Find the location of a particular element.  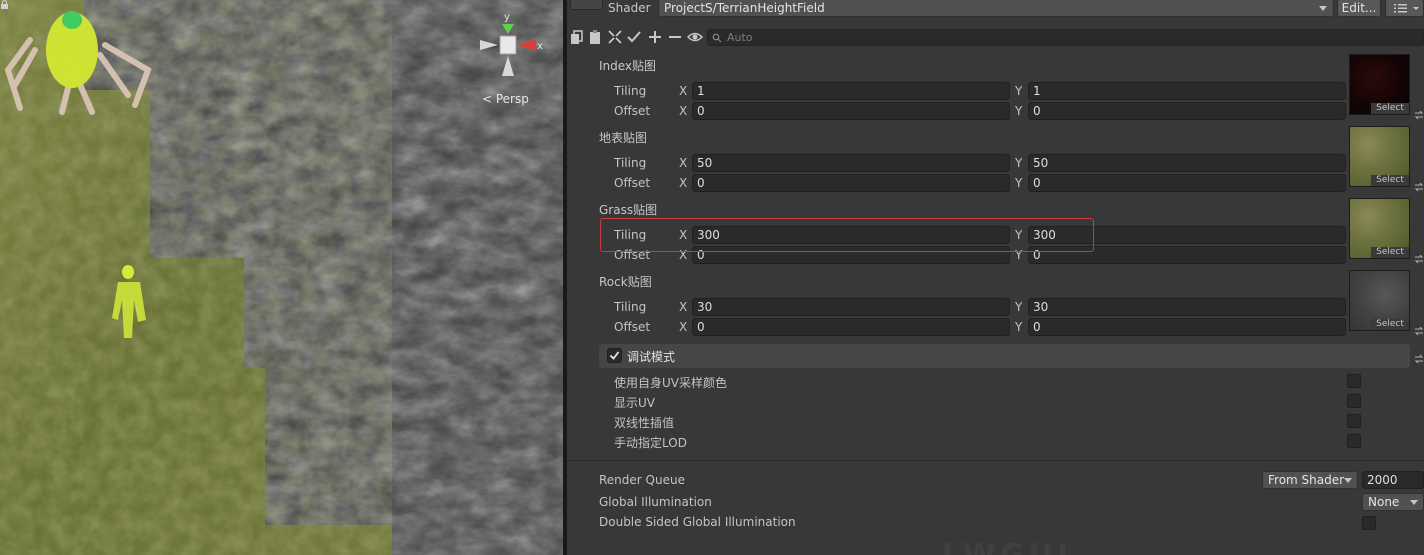

index-offset-x-field: 0 is located at coordinates (851, 111).